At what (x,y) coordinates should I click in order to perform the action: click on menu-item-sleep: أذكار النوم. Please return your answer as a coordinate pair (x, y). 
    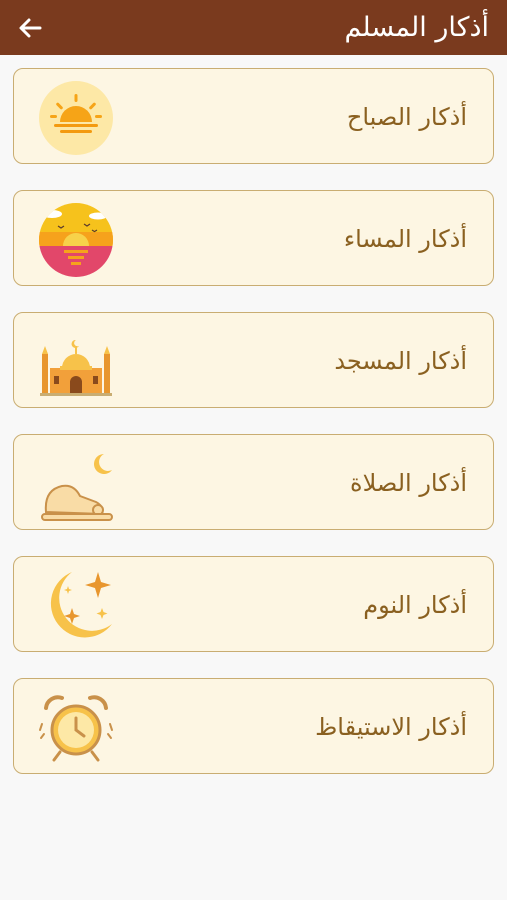
    Looking at the image, I should click on (253, 604).